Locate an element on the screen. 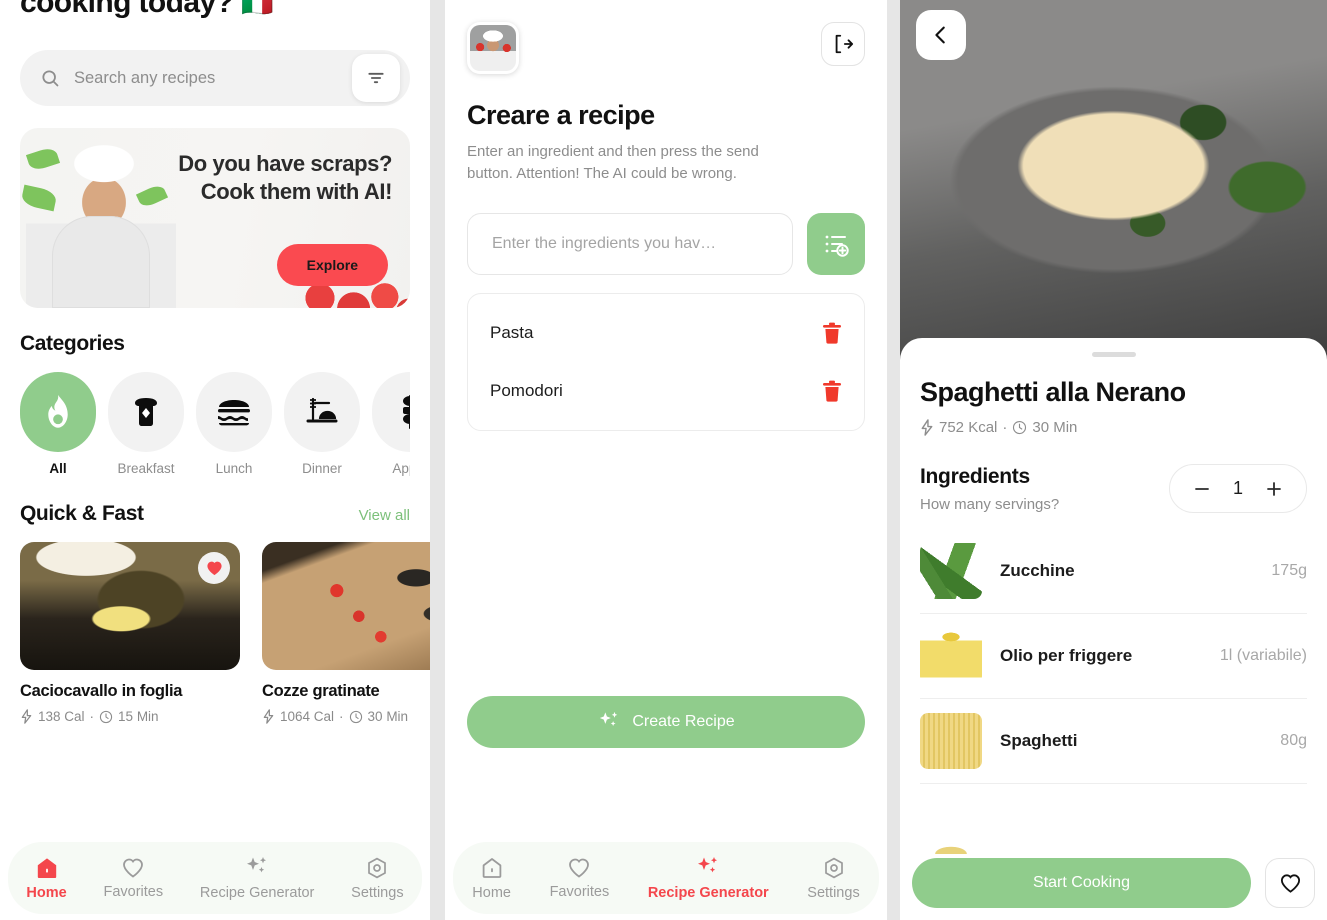 The height and width of the screenshot is (920, 1327). ingredients-heading-block: Ingredients How many servings? is located at coordinates (989, 489).